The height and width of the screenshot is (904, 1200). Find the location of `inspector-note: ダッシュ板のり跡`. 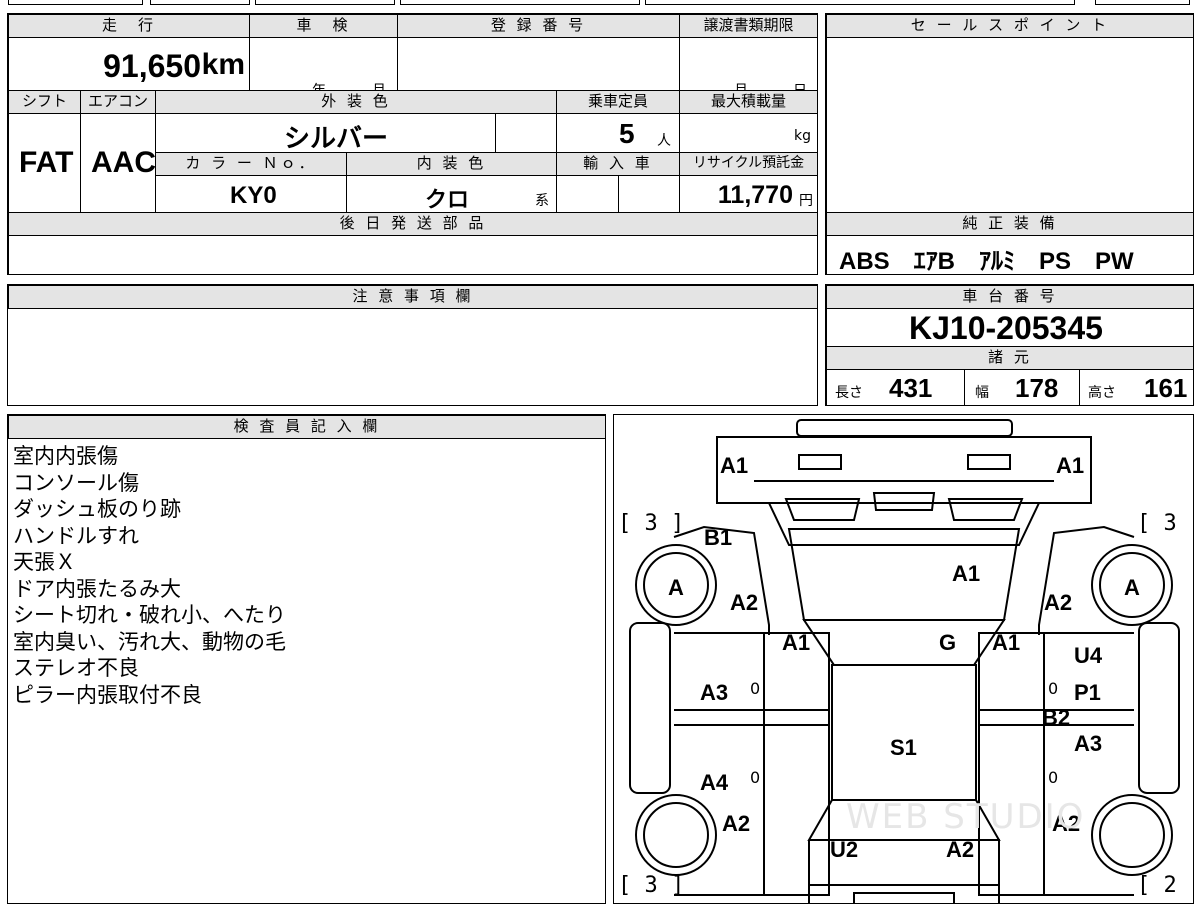

inspector-note: ダッシュ板のり跡 is located at coordinates (97, 509).